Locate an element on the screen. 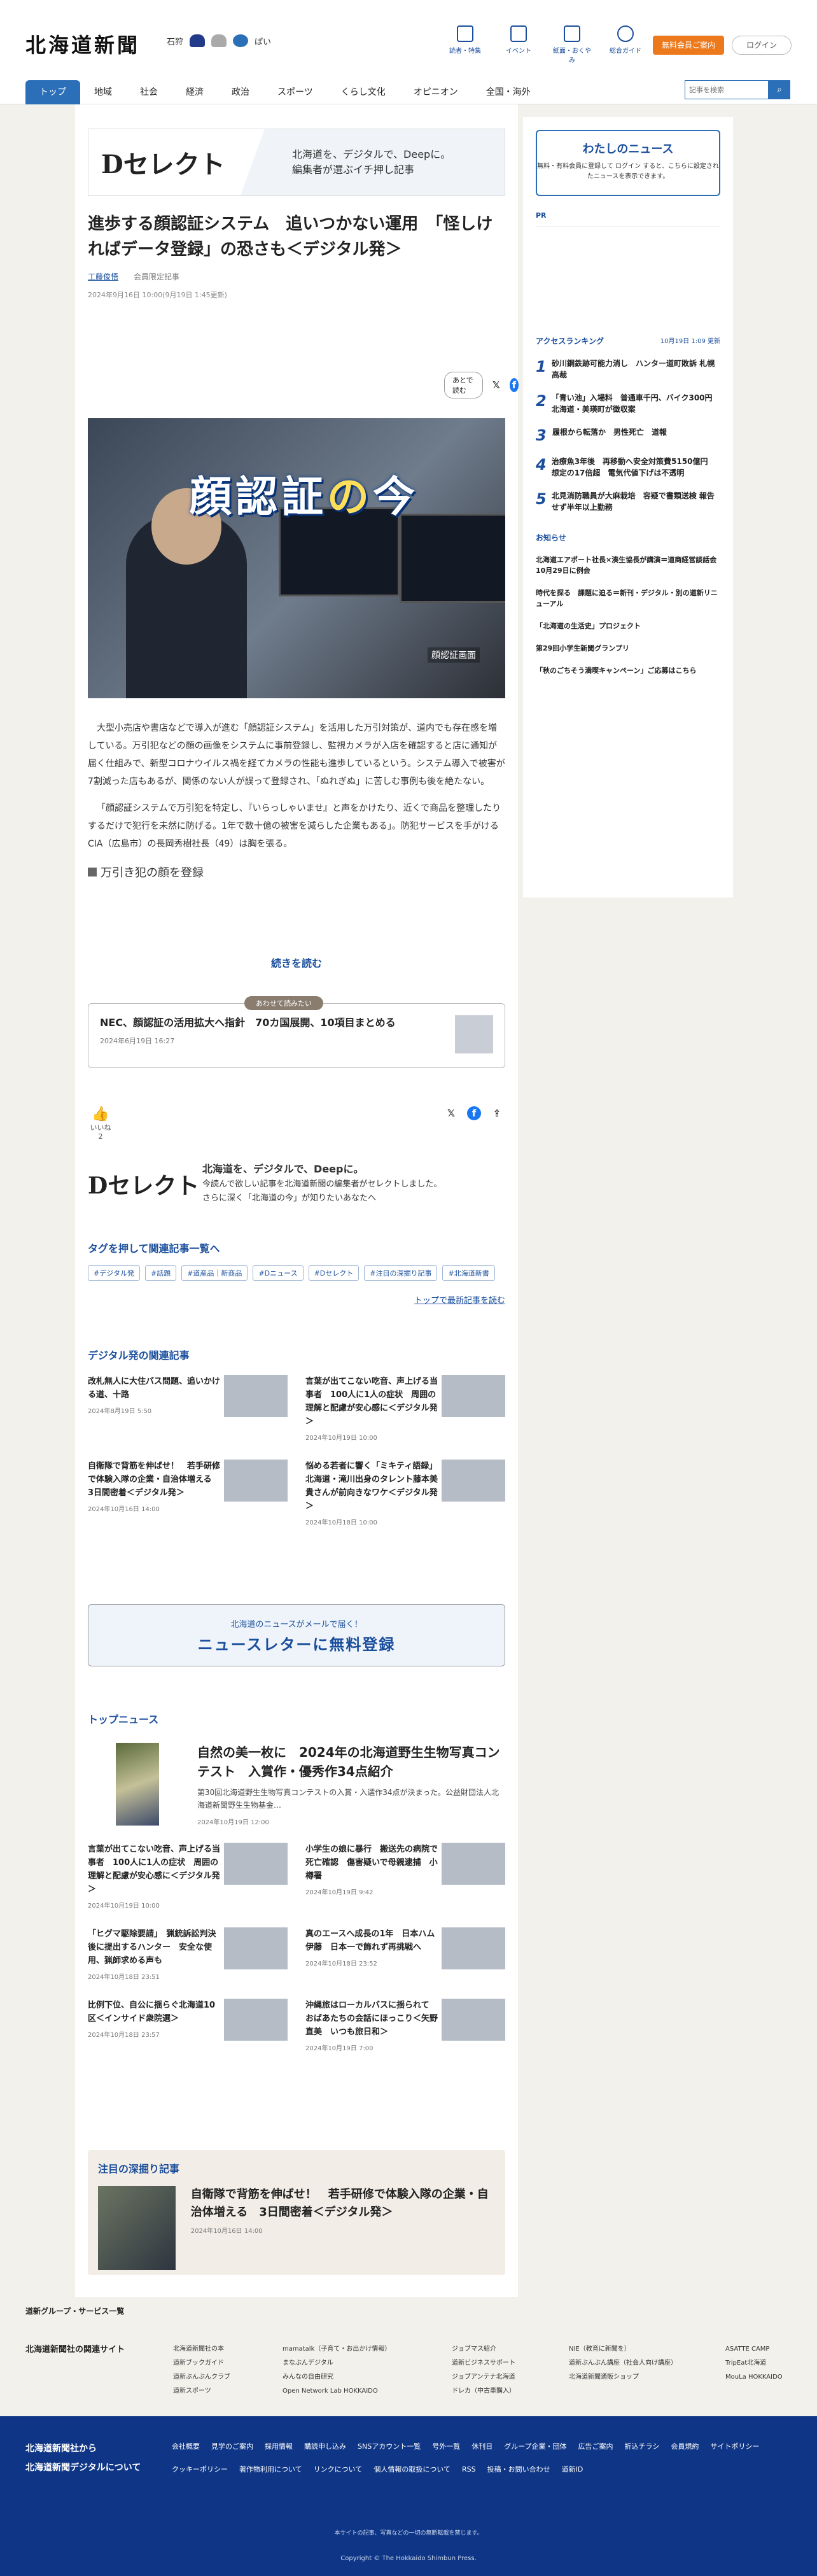 The height and width of the screenshot is (2576, 817). footer-link: RSS is located at coordinates (469, 2470).